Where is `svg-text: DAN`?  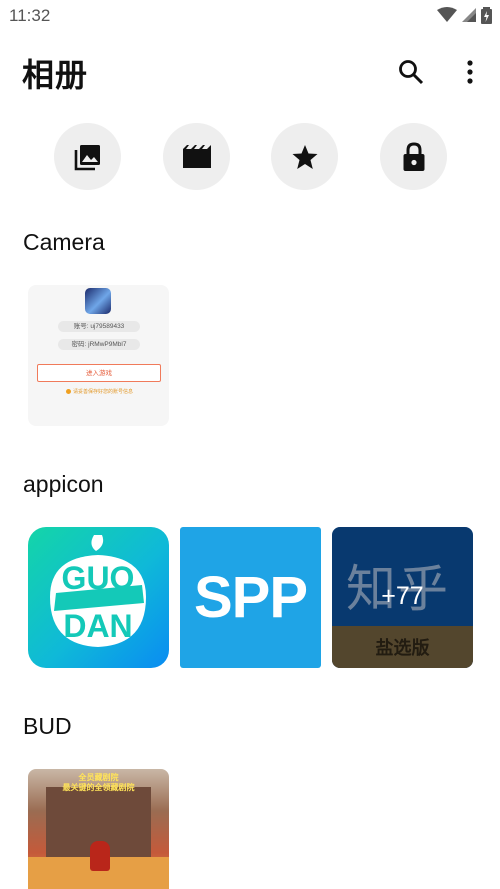
svg-text: DAN is located at coordinates (97, 626).